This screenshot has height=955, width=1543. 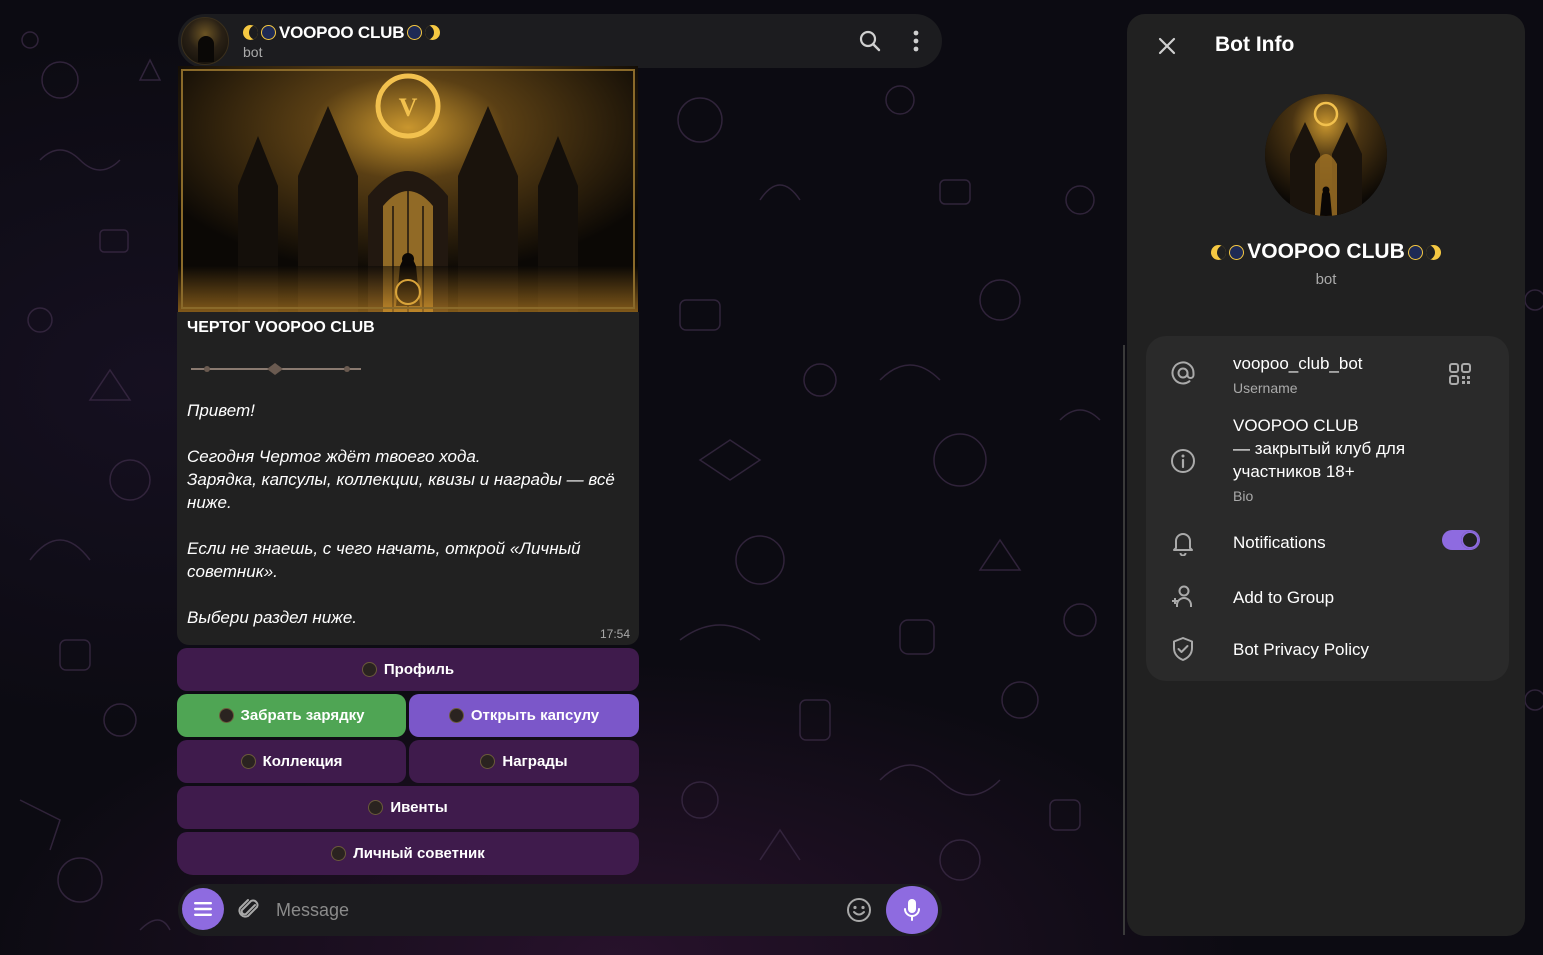 I want to click on chat-title-block: VOOPOO CLUB bot, so click(x=546, y=41).